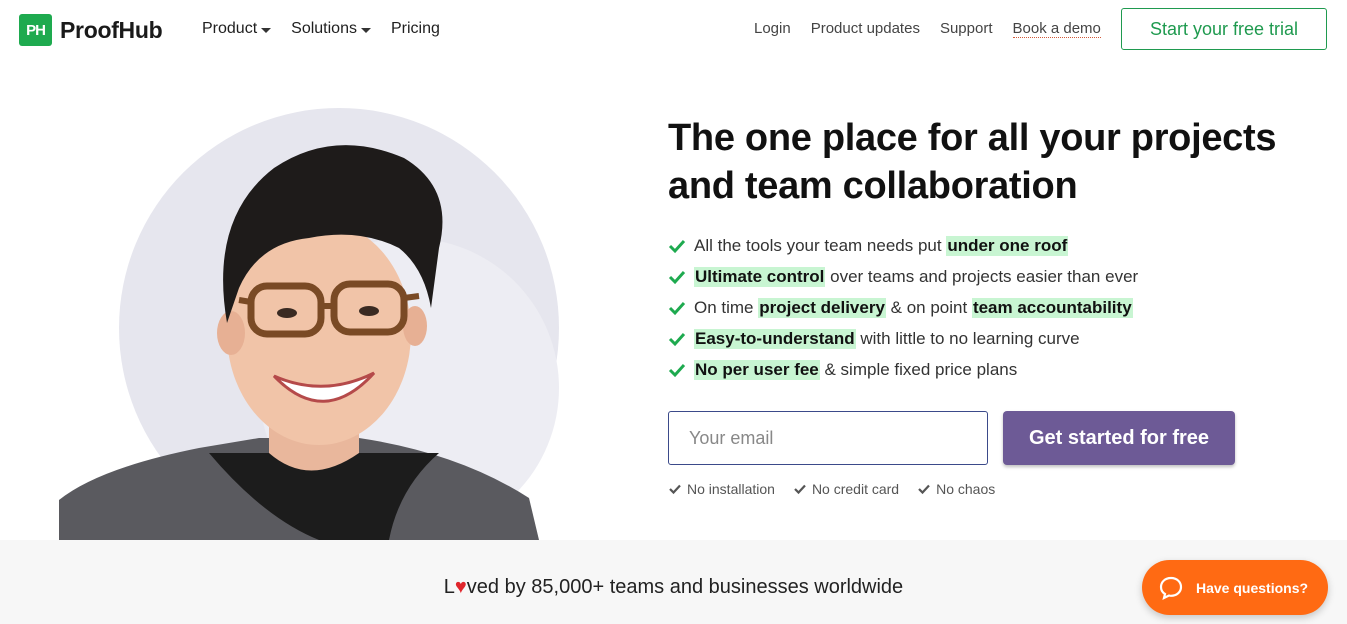  I want to click on nav-solutions: Solutions, so click(331, 29).